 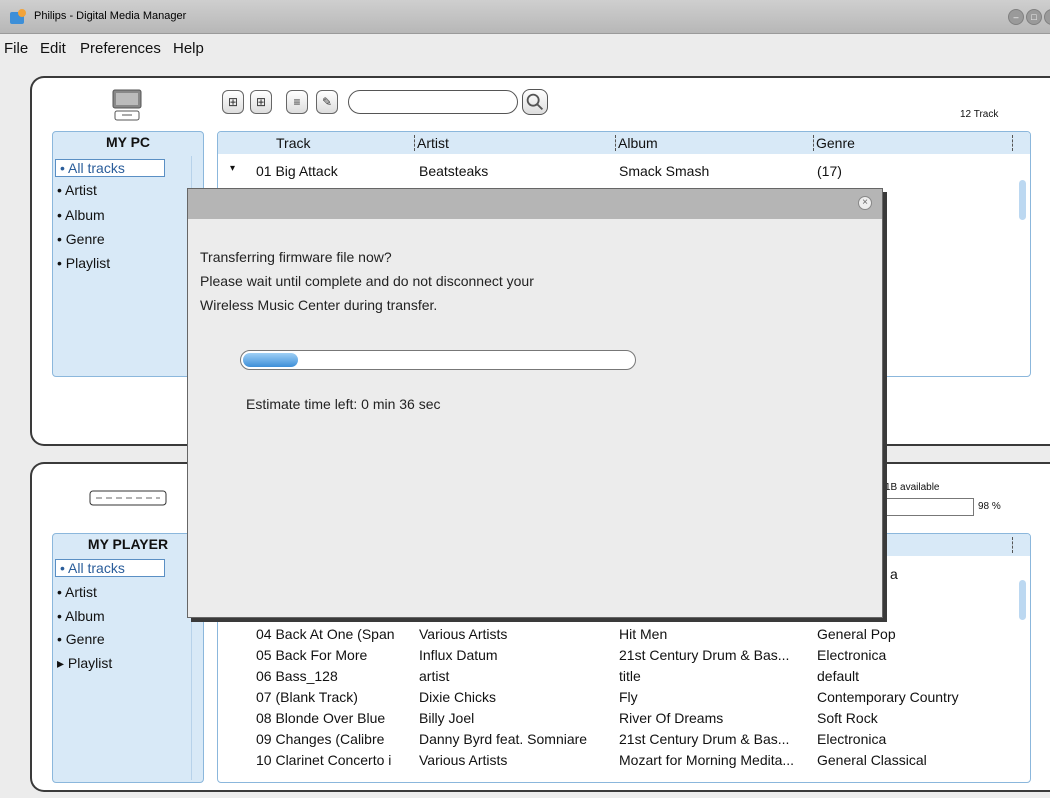 I want to click on player-nav-all-tracks: • All tracks, so click(x=110, y=568).